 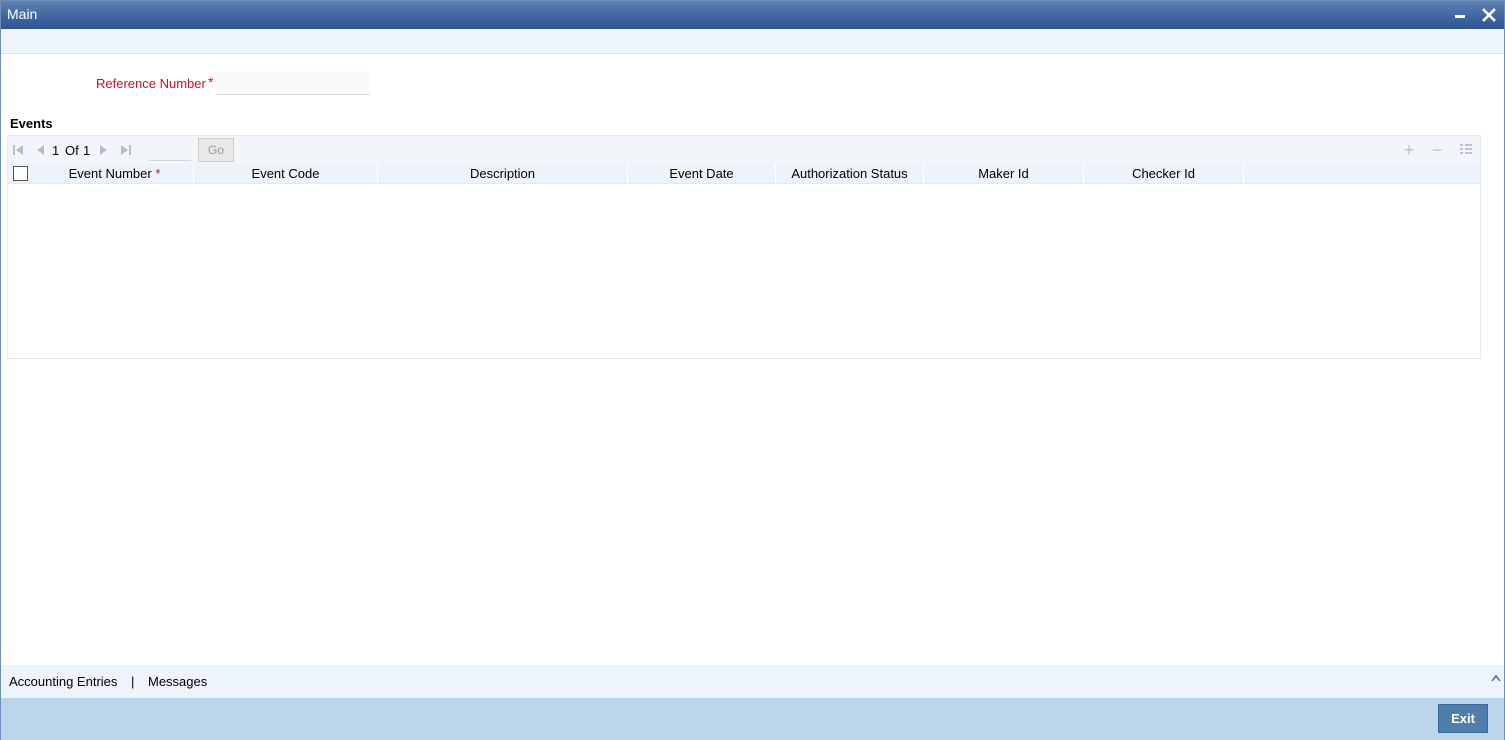 I want to click on reference-number-row: Reference Number *, so click(x=201, y=83).